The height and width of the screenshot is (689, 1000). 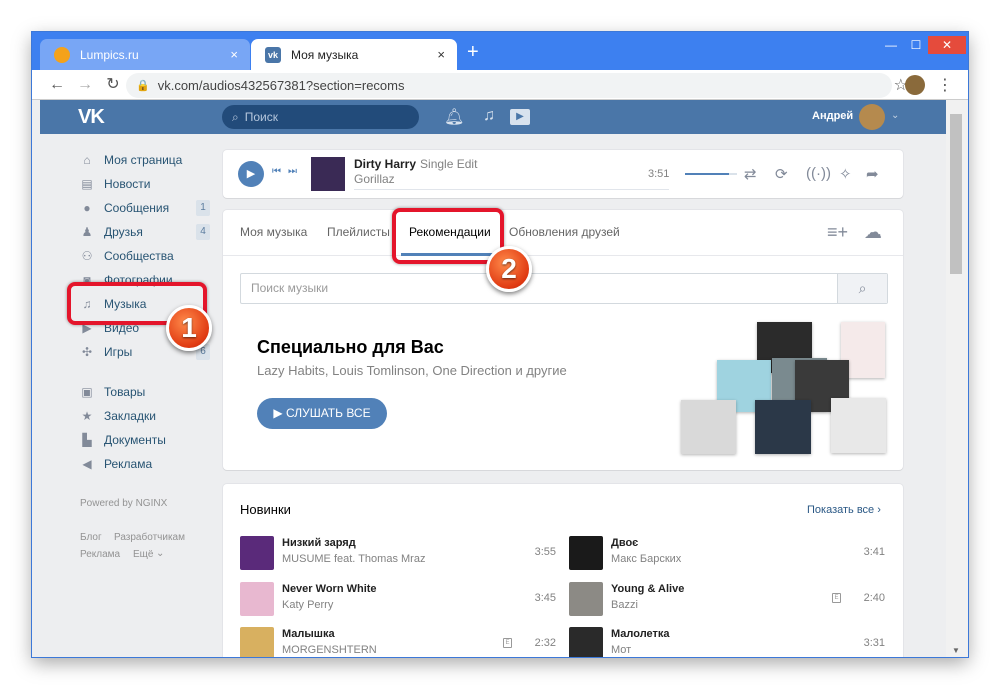 What do you see at coordinates (874, 643) in the screenshot?
I see `track-duration: 3:31` at bounding box center [874, 643].